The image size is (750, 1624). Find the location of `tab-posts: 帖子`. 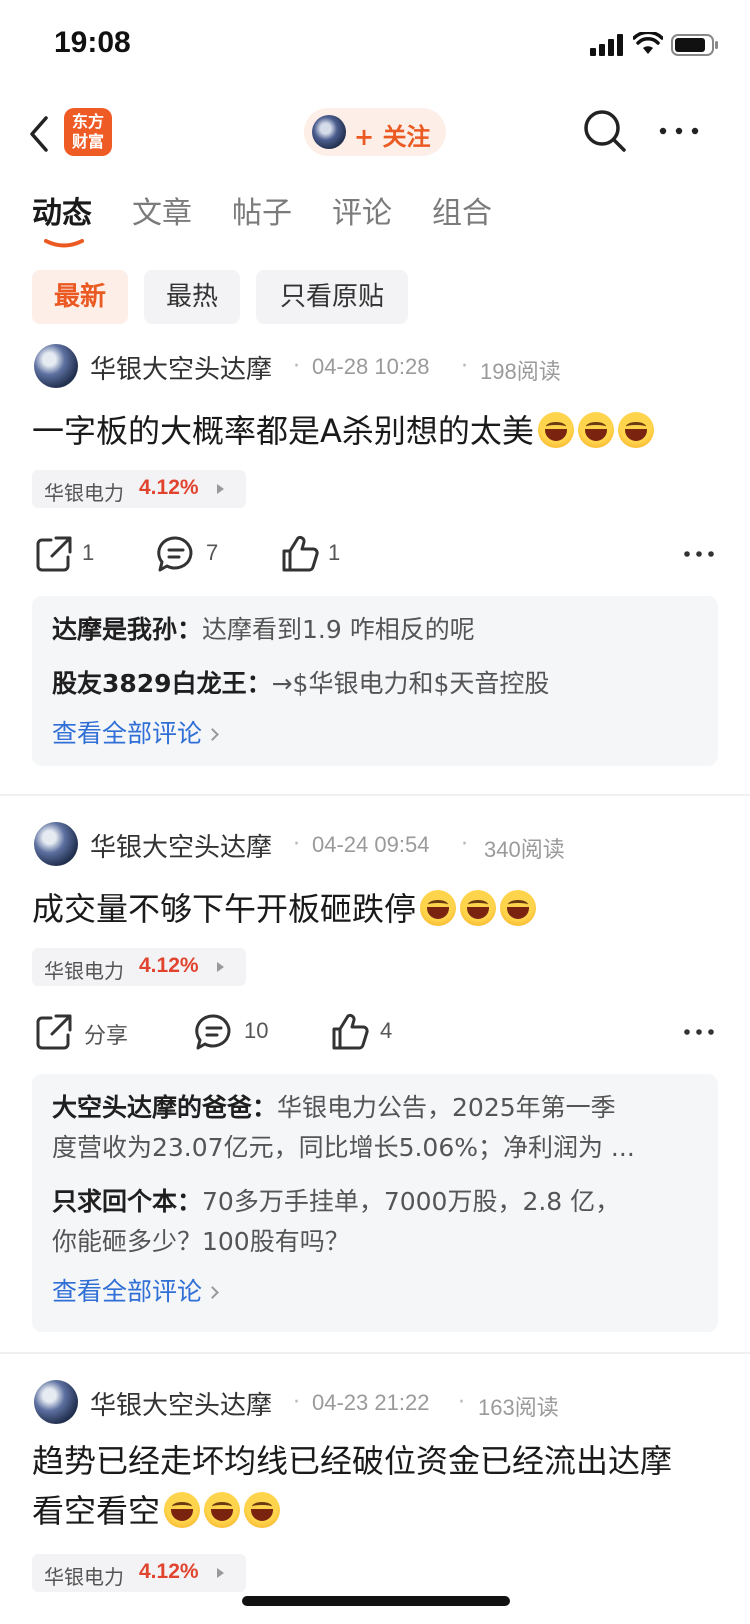

tab-posts: 帖子 is located at coordinates (262, 210).